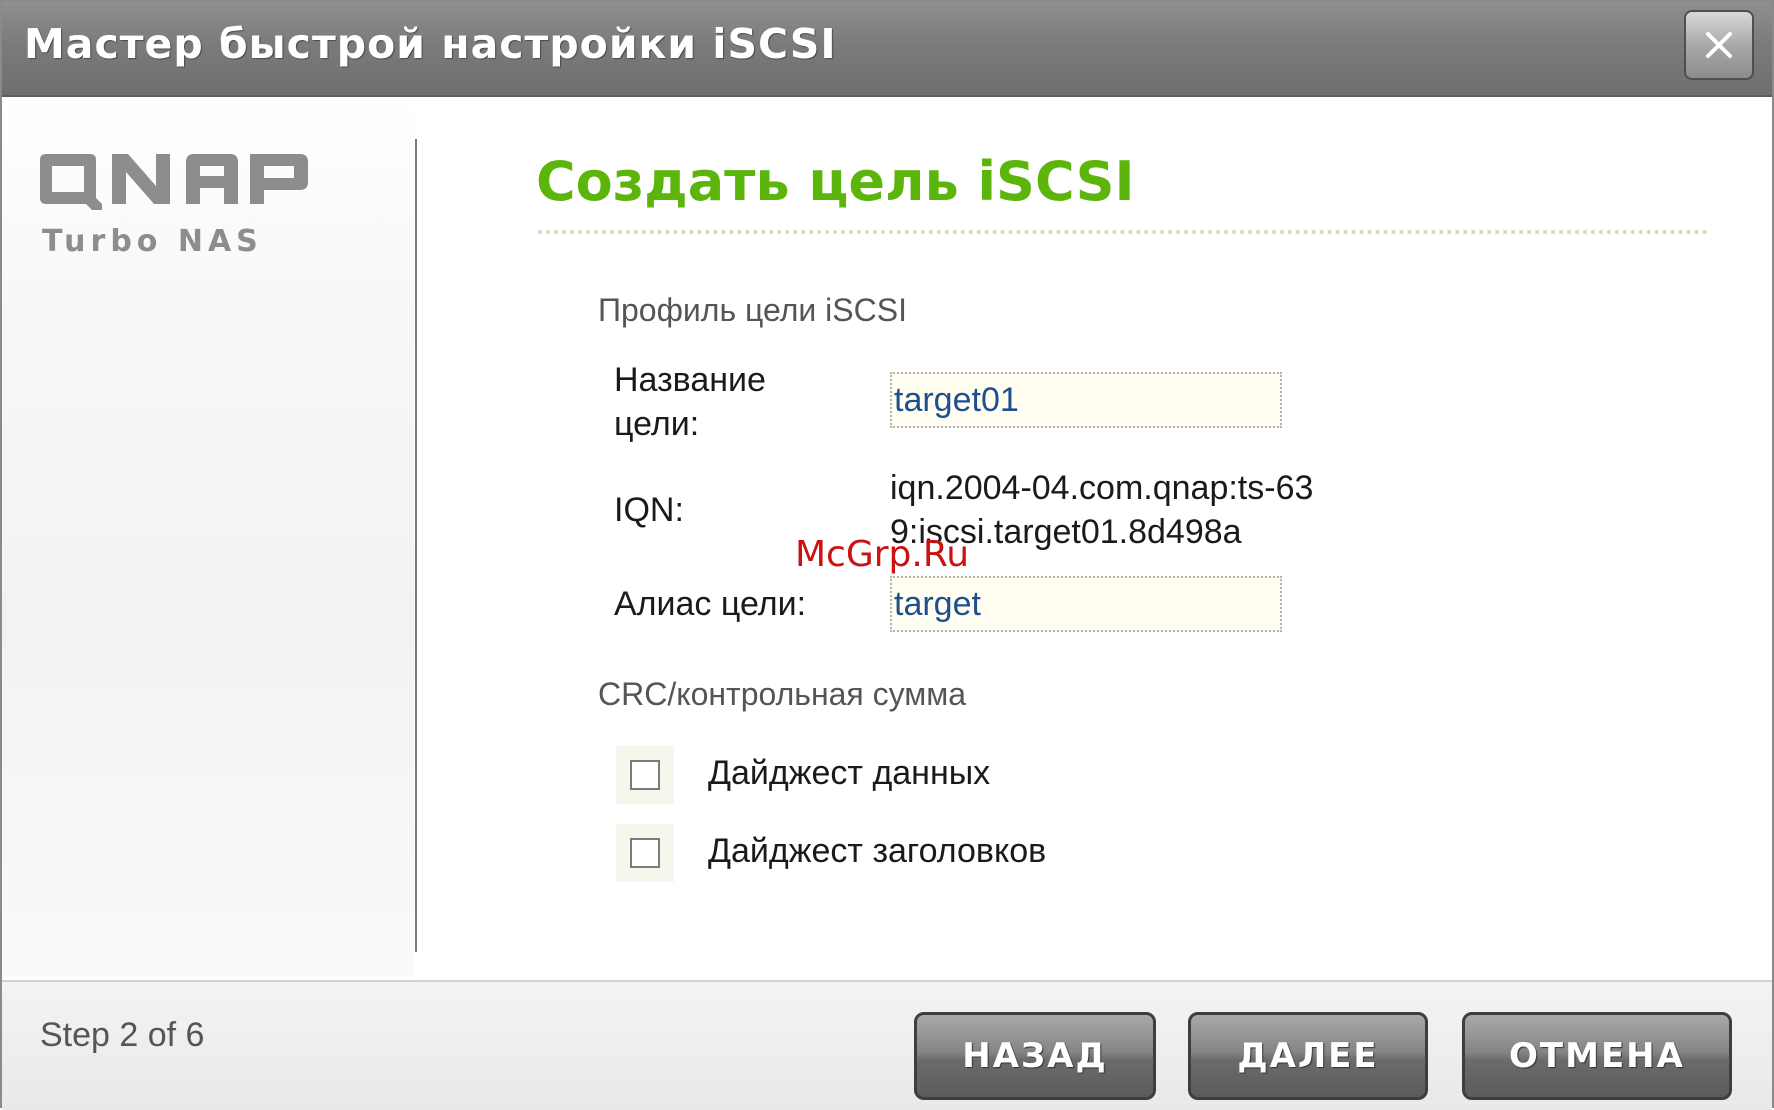 The height and width of the screenshot is (1110, 1774). Describe the element at coordinates (174, 182) in the screenshot. I see `qnap-logo` at that location.